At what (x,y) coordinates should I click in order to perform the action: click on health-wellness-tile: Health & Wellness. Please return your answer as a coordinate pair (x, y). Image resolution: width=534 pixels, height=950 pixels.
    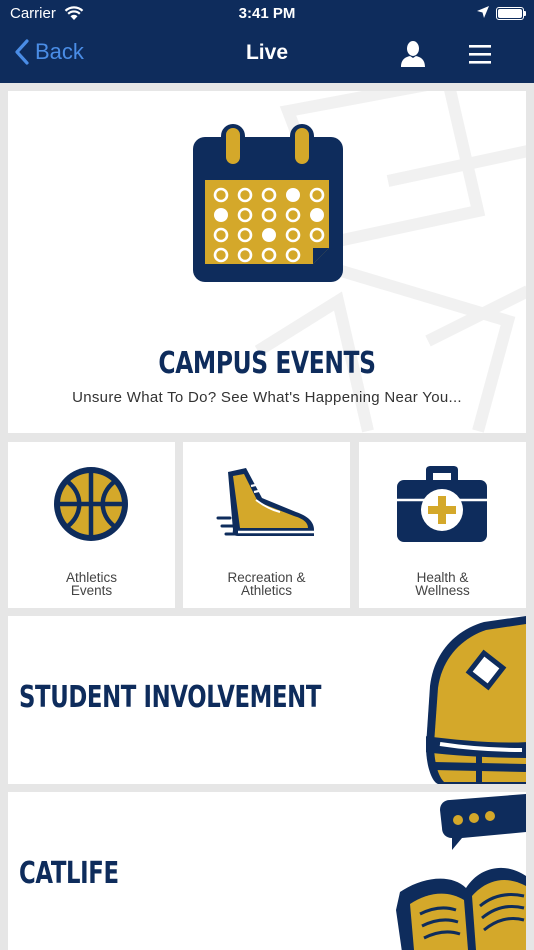
    Looking at the image, I should click on (442, 525).